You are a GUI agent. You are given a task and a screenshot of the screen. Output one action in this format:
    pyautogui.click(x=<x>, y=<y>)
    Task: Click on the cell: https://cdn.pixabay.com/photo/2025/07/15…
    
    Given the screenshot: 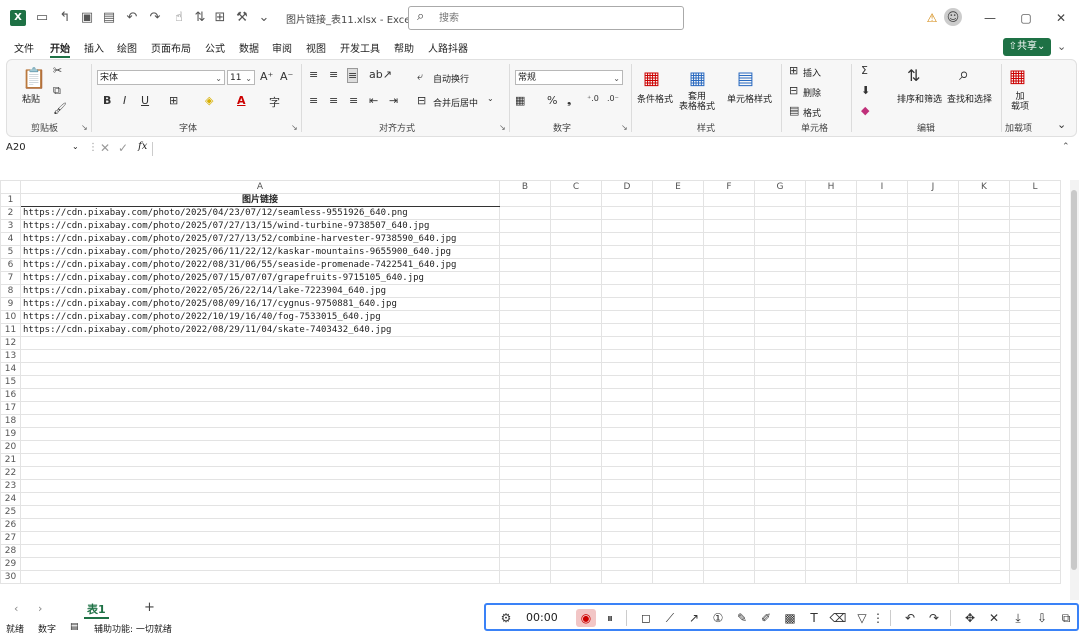 What is the action you would take?
    pyautogui.click(x=260, y=278)
    